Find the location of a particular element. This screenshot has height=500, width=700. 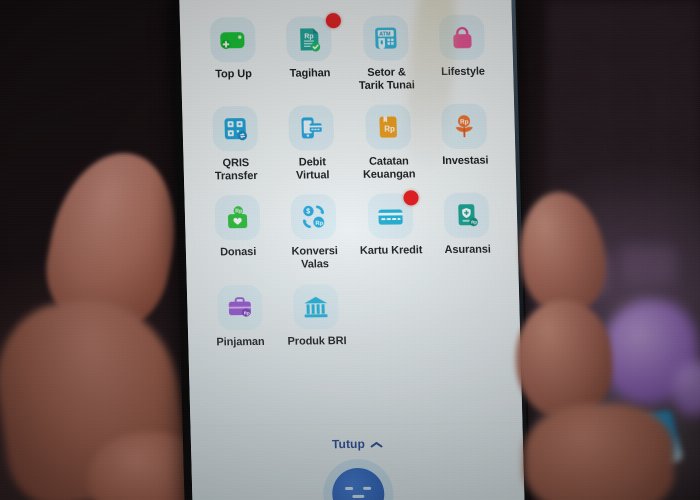

qr-code-icon is located at coordinates (235, 129).